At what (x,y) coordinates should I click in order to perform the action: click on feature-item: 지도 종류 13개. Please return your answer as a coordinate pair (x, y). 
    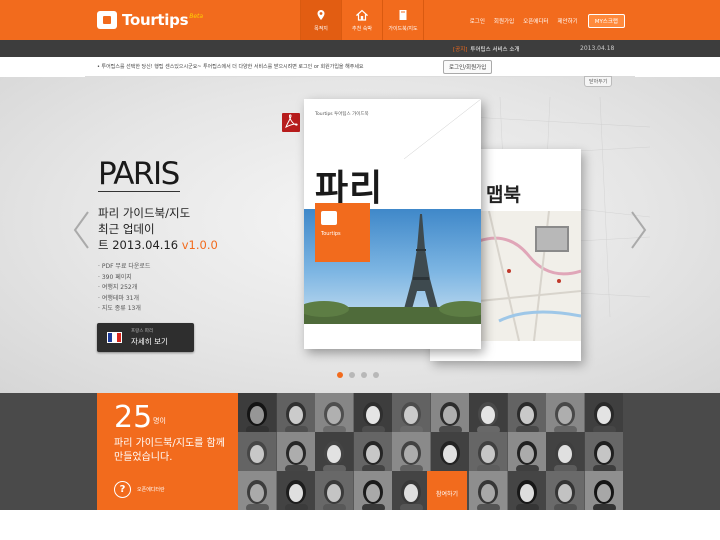
    Looking at the image, I should click on (124, 309).